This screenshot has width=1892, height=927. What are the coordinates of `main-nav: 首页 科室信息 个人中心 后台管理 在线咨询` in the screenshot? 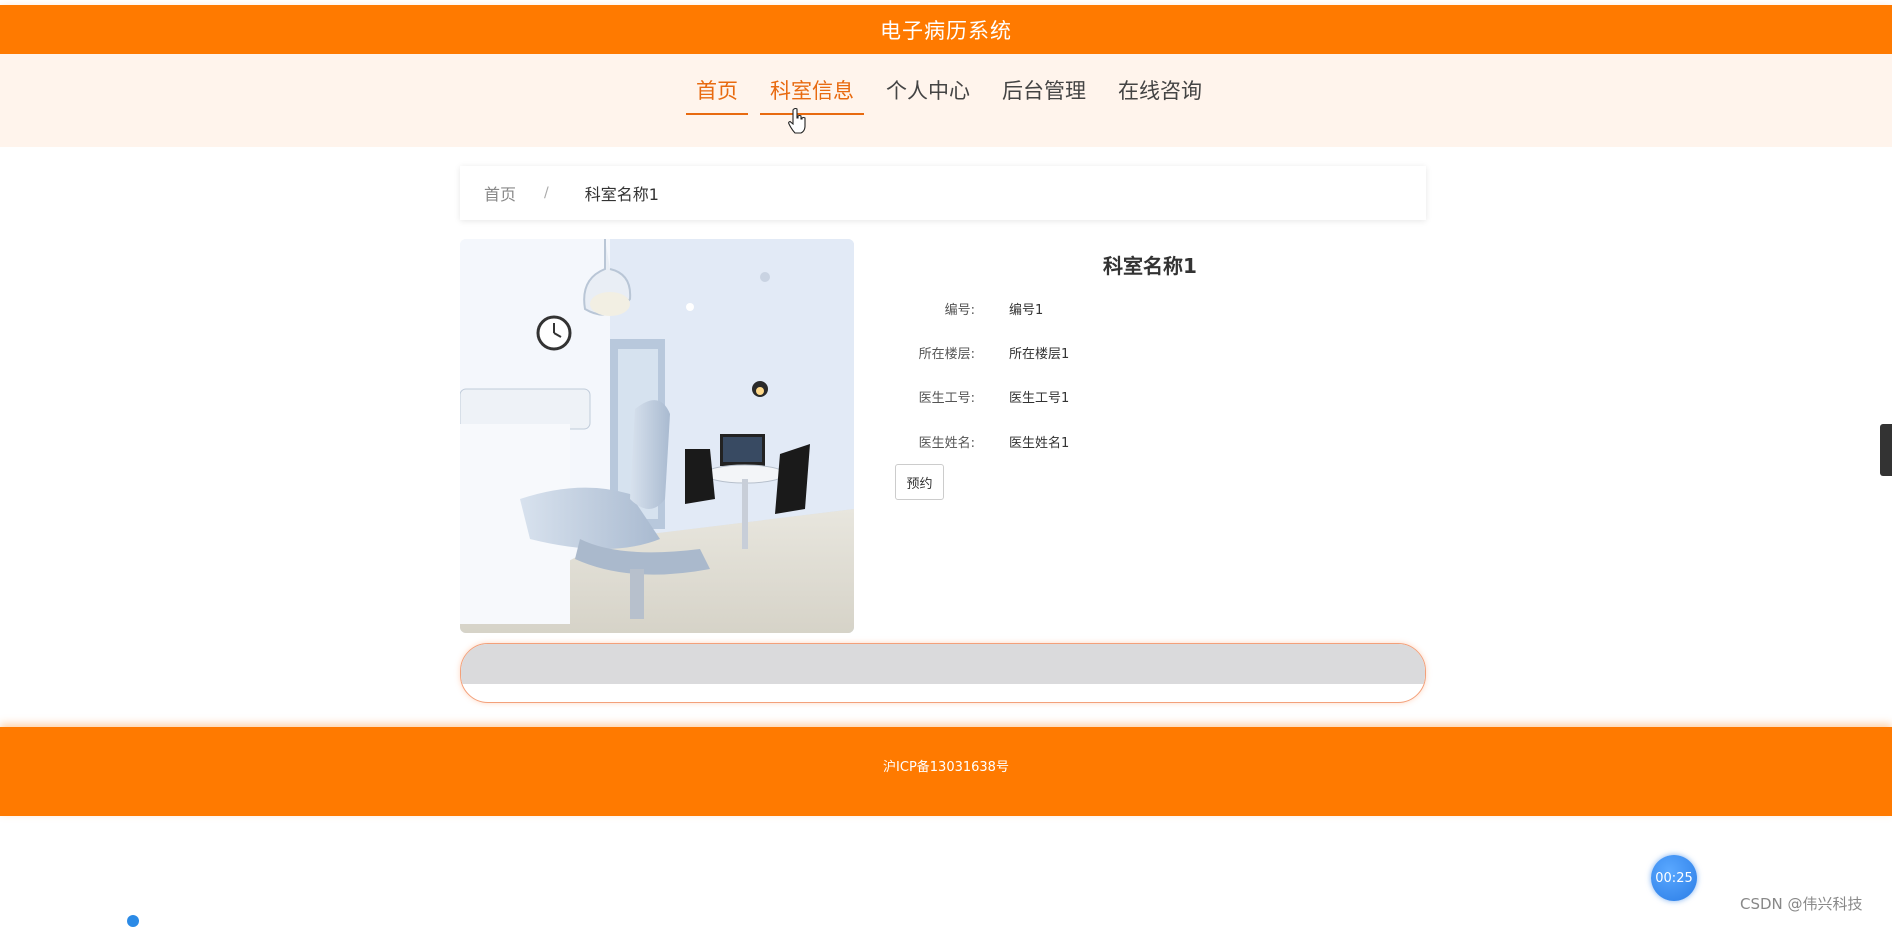 It's located at (946, 100).